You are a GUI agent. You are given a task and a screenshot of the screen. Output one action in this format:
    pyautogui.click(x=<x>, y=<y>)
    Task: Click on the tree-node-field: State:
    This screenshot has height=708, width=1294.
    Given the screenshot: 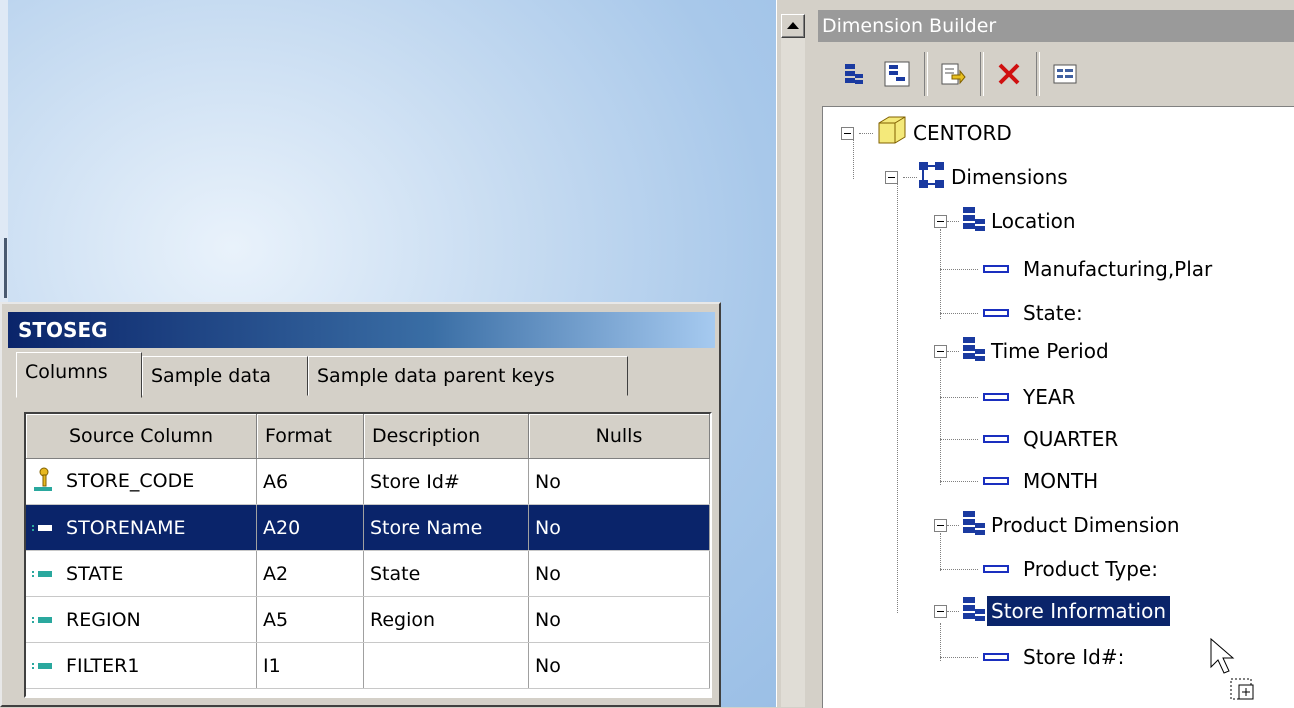 What is the action you would take?
    pyautogui.click(x=1035, y=313)
    